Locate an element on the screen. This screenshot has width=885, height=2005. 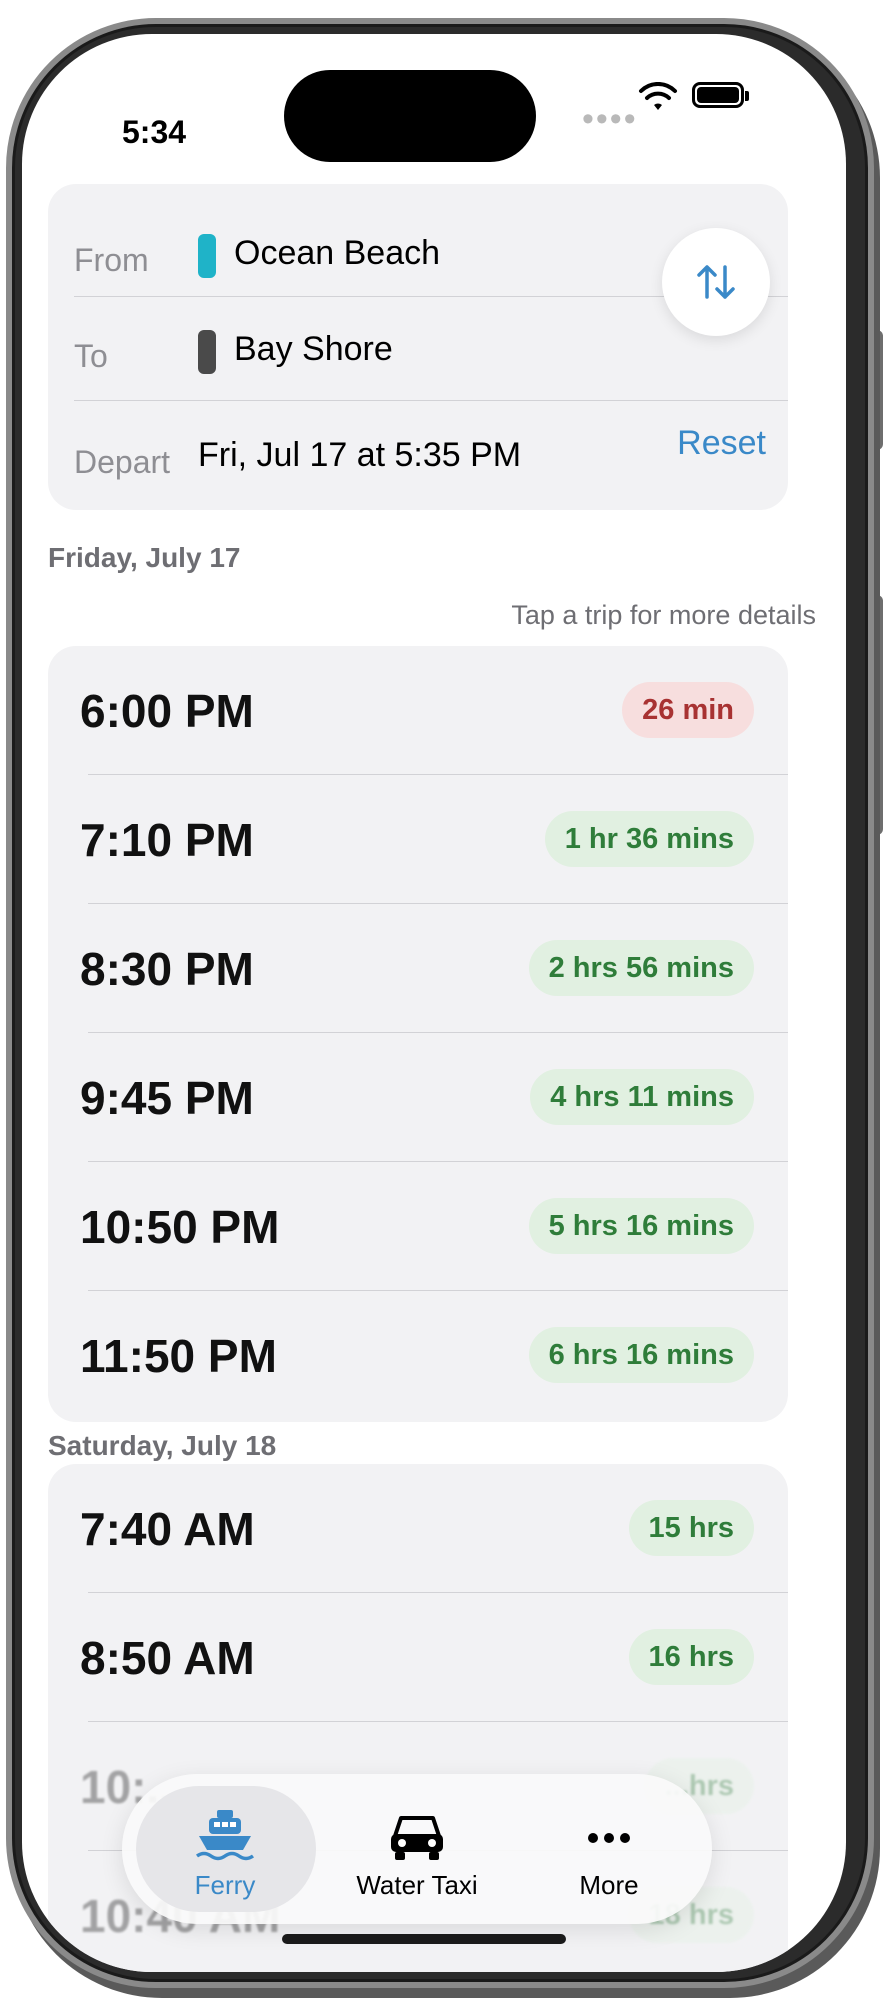
duration-badge: 4 hrs 11 mins is located at coordinates (642, 1097).